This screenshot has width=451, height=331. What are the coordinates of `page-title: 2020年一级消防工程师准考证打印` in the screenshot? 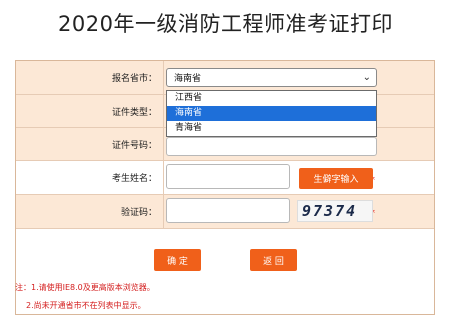 It's located at (225, 24).